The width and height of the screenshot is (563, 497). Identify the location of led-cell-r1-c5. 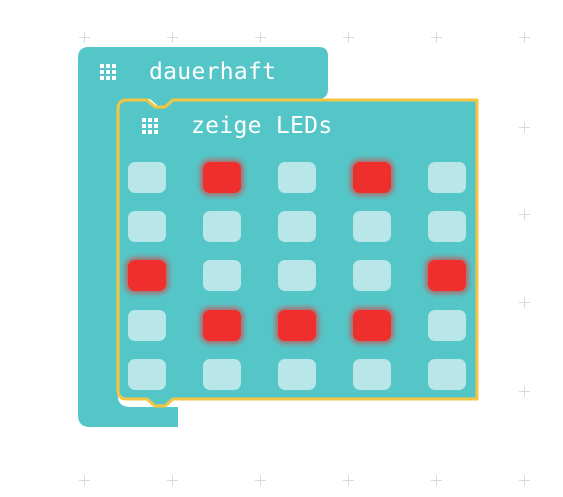
(447, 177).